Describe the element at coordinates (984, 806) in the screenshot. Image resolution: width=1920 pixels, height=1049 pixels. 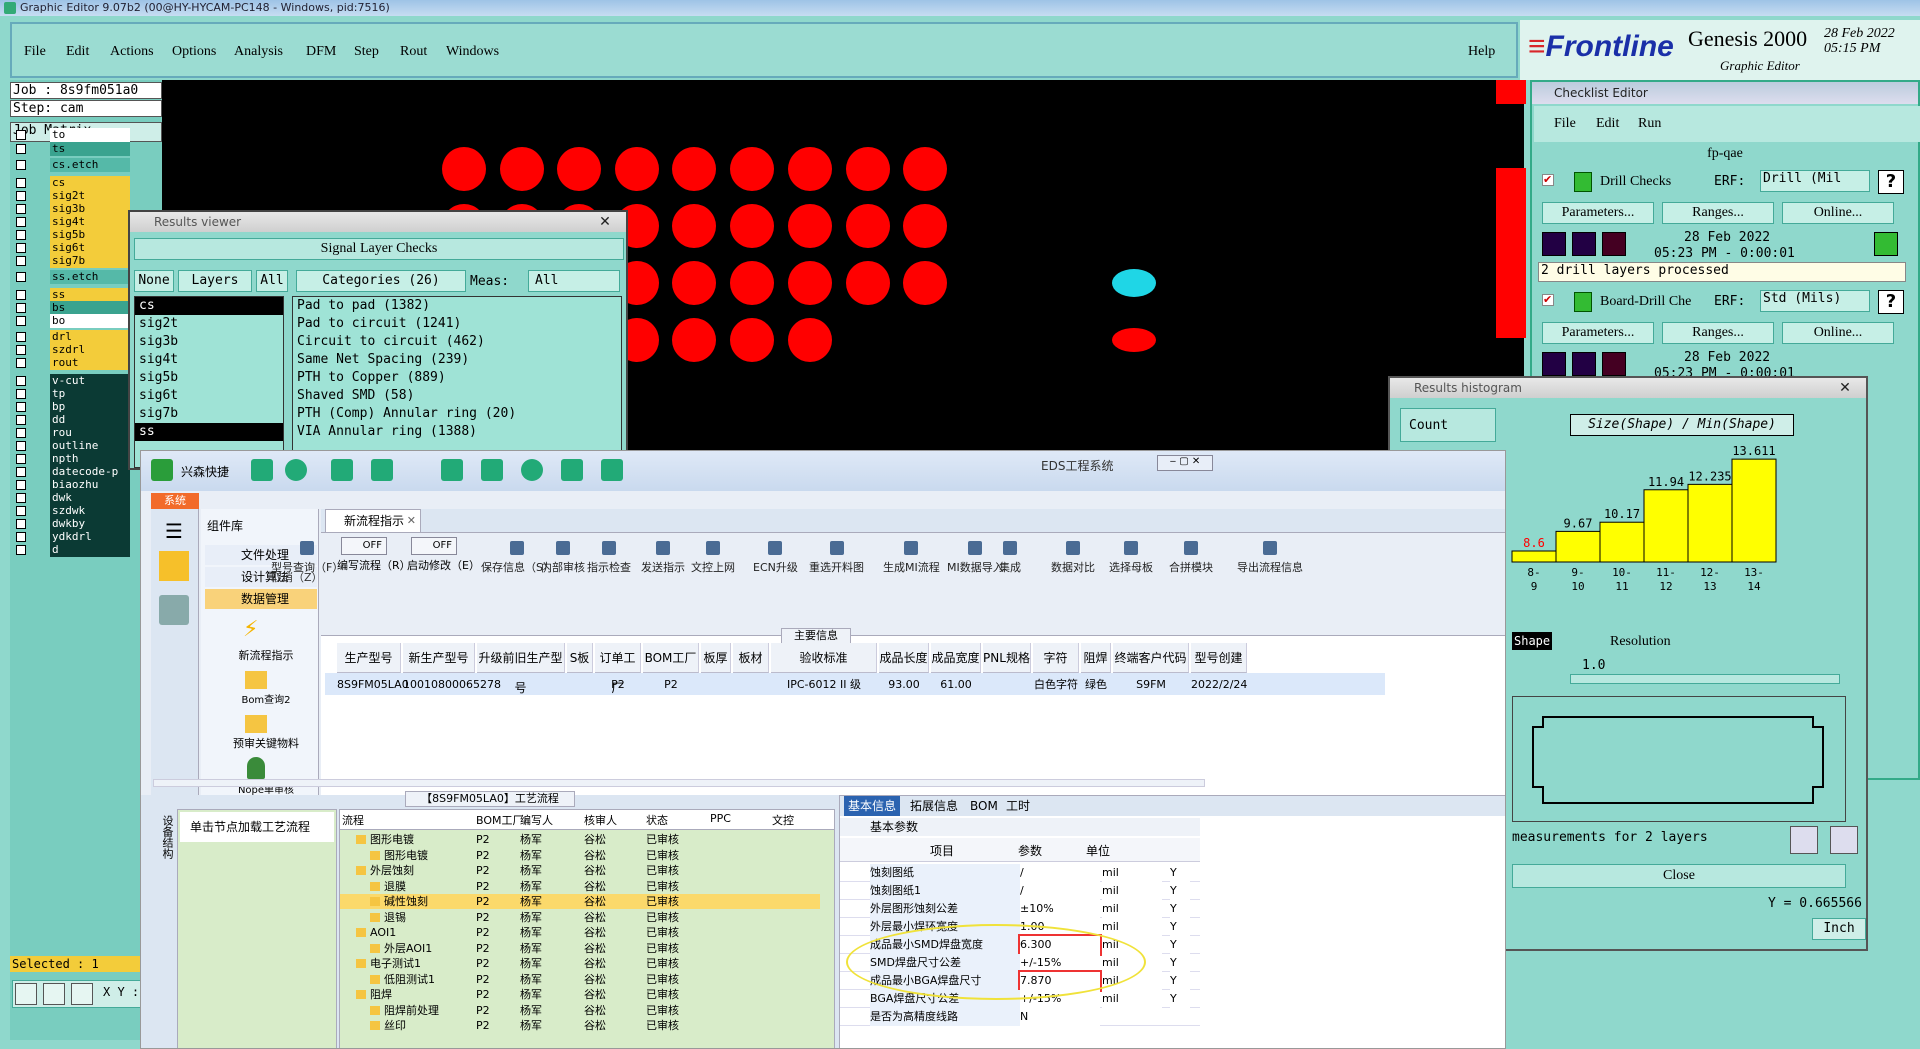
I see `prop-tab: BOM` at that location.